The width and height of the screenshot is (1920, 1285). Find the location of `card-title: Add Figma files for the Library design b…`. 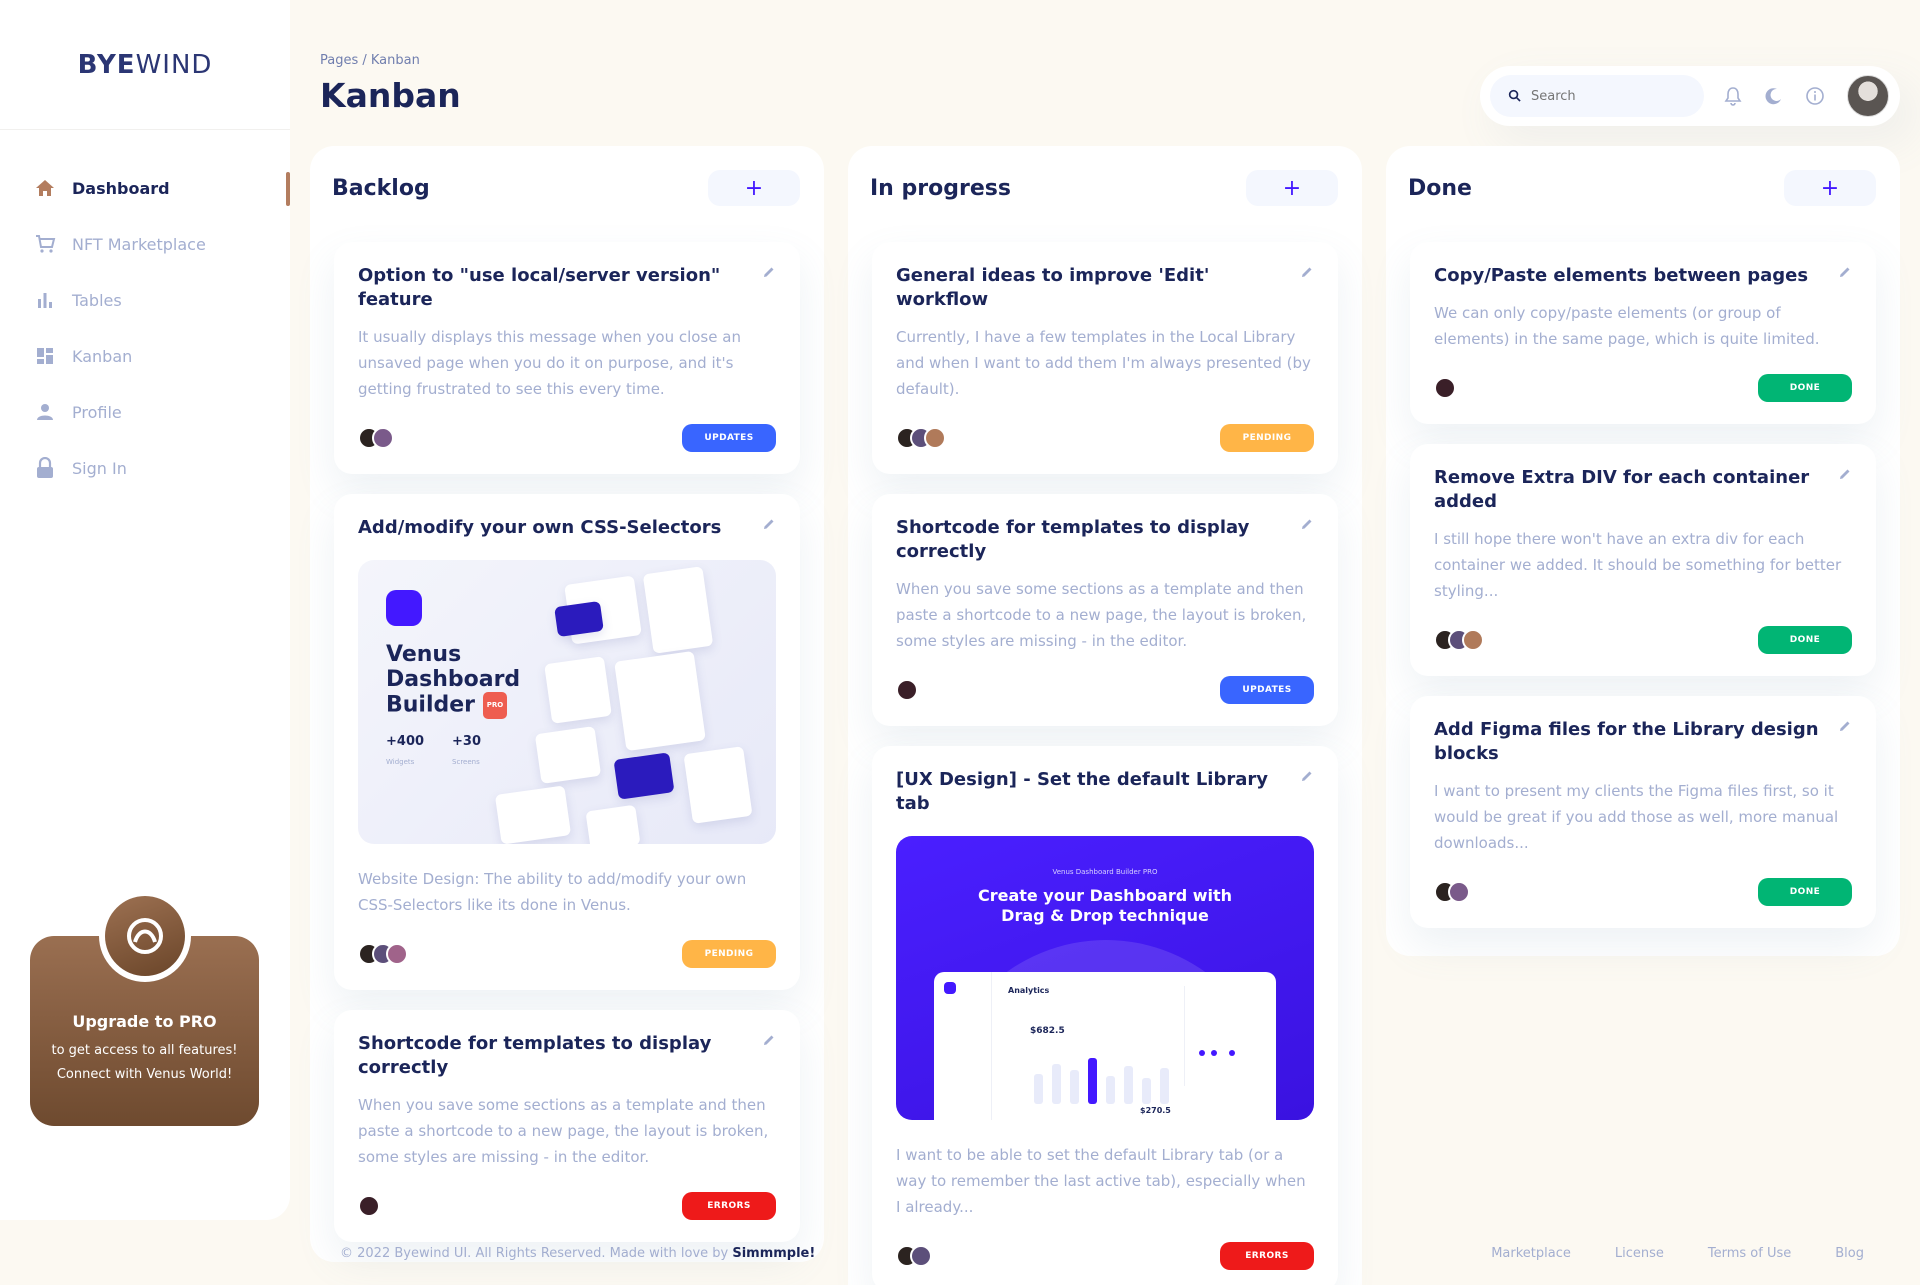

card-title: Add Figma files for the Library design b… is located at coordinates (1626, 741).